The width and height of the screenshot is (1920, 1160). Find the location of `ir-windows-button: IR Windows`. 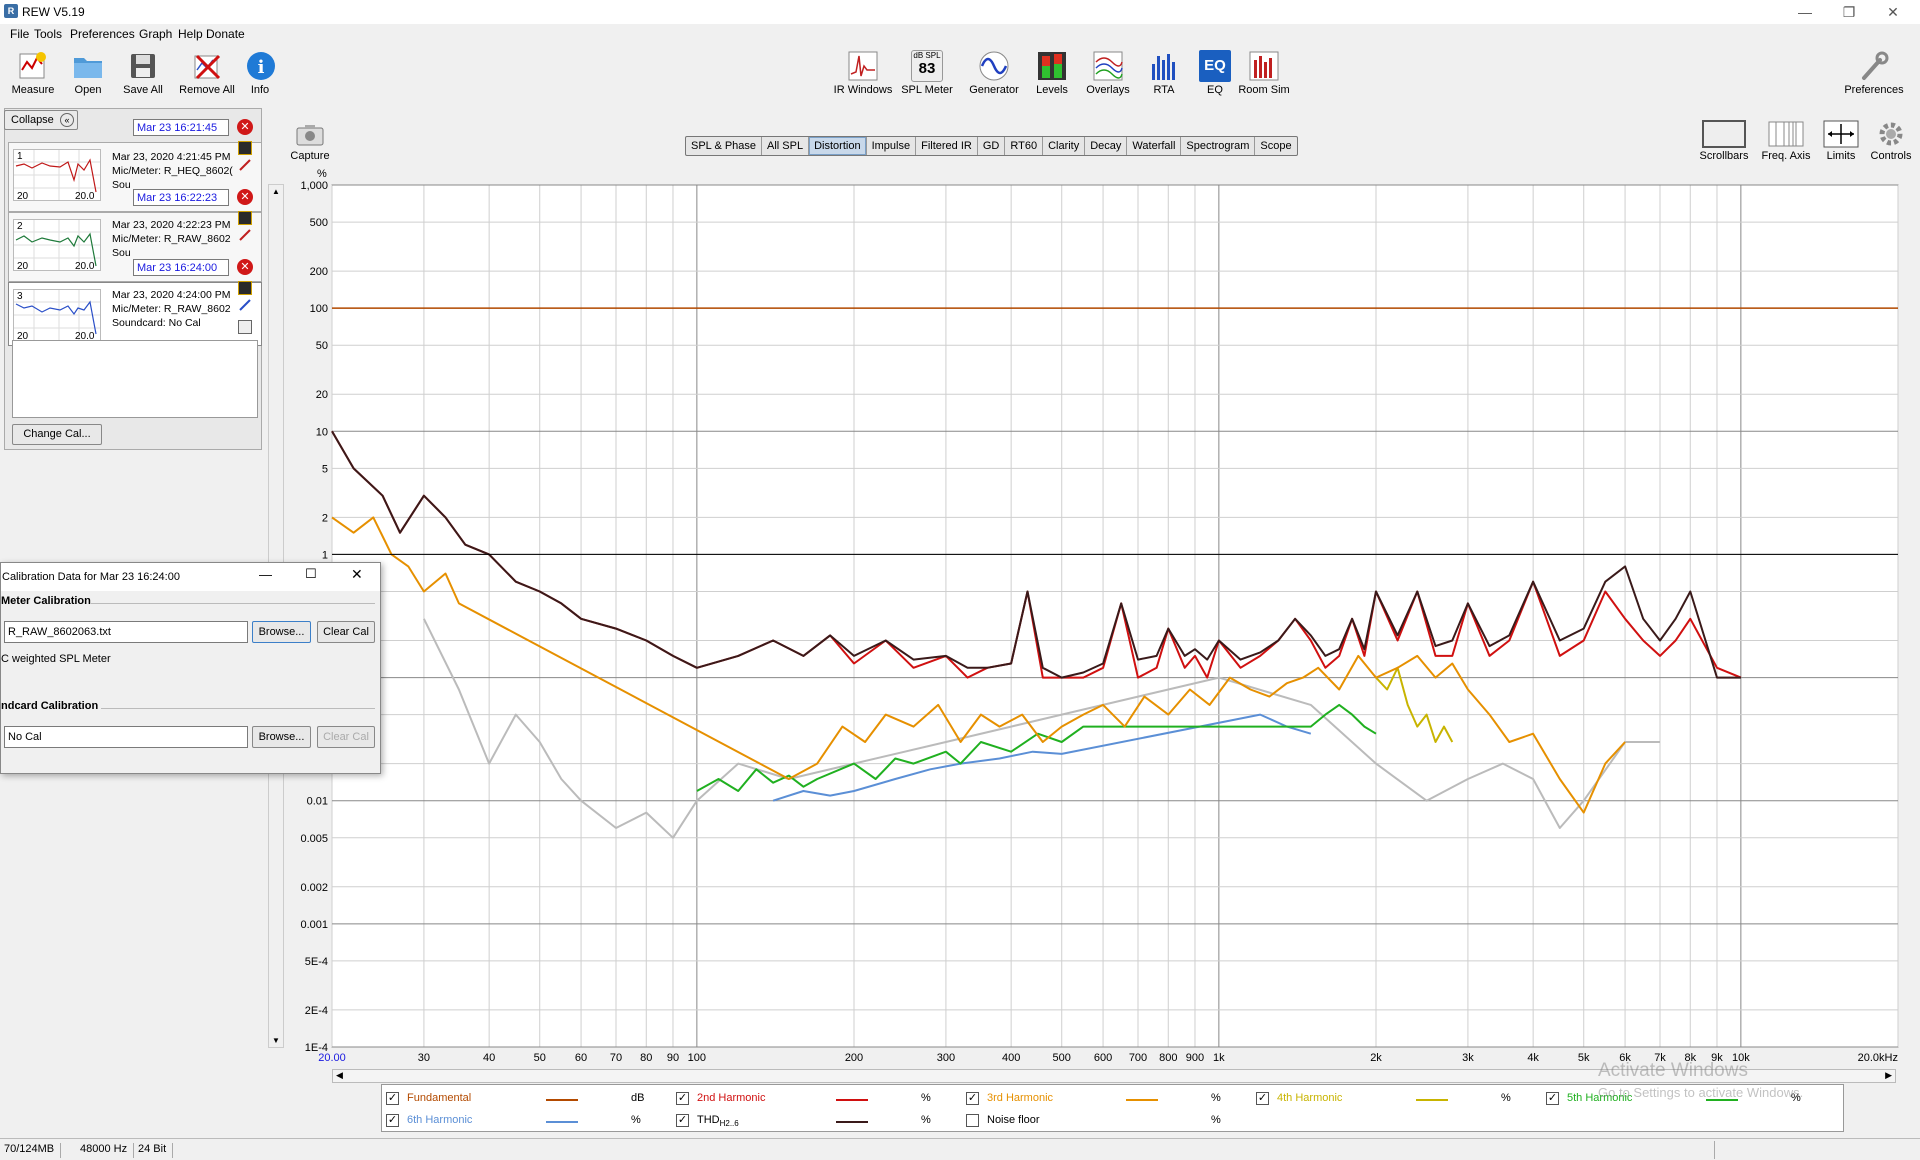

ir-windows-button: IR Windows is located at coordinates (863, 73).